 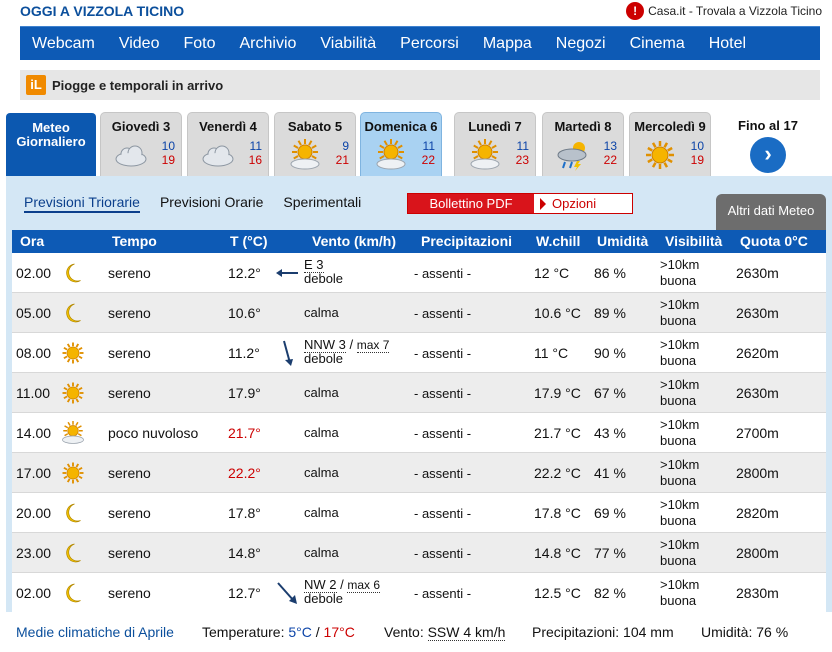 I want to click on umidita-cell: 90 %, so click(x=610, y=353).